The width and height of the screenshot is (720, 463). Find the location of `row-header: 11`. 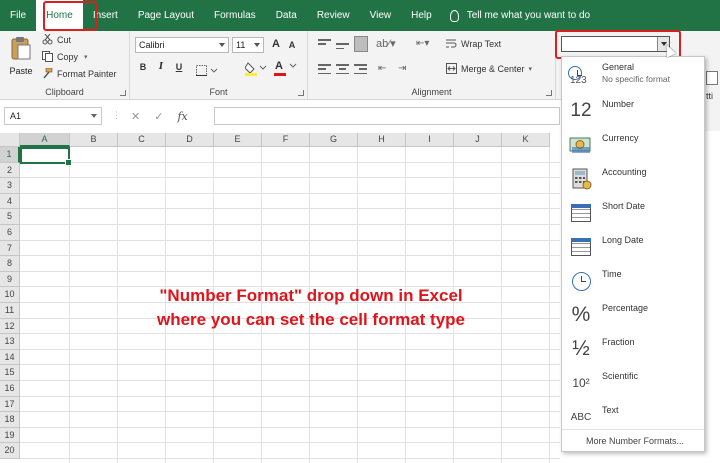

row-header: 11 is located at coordinates (10, 311).